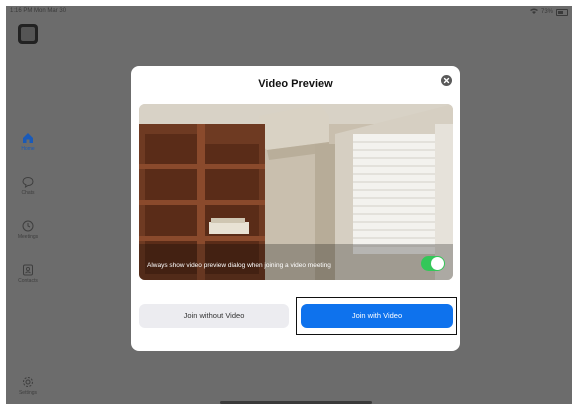 Image resolution: width=573 pixels, height=406 pixels. What do you see at coordinates (295, 84) in the screenshot?
I see `dialog-title: Video Preview` at bounding box center [295, 84].